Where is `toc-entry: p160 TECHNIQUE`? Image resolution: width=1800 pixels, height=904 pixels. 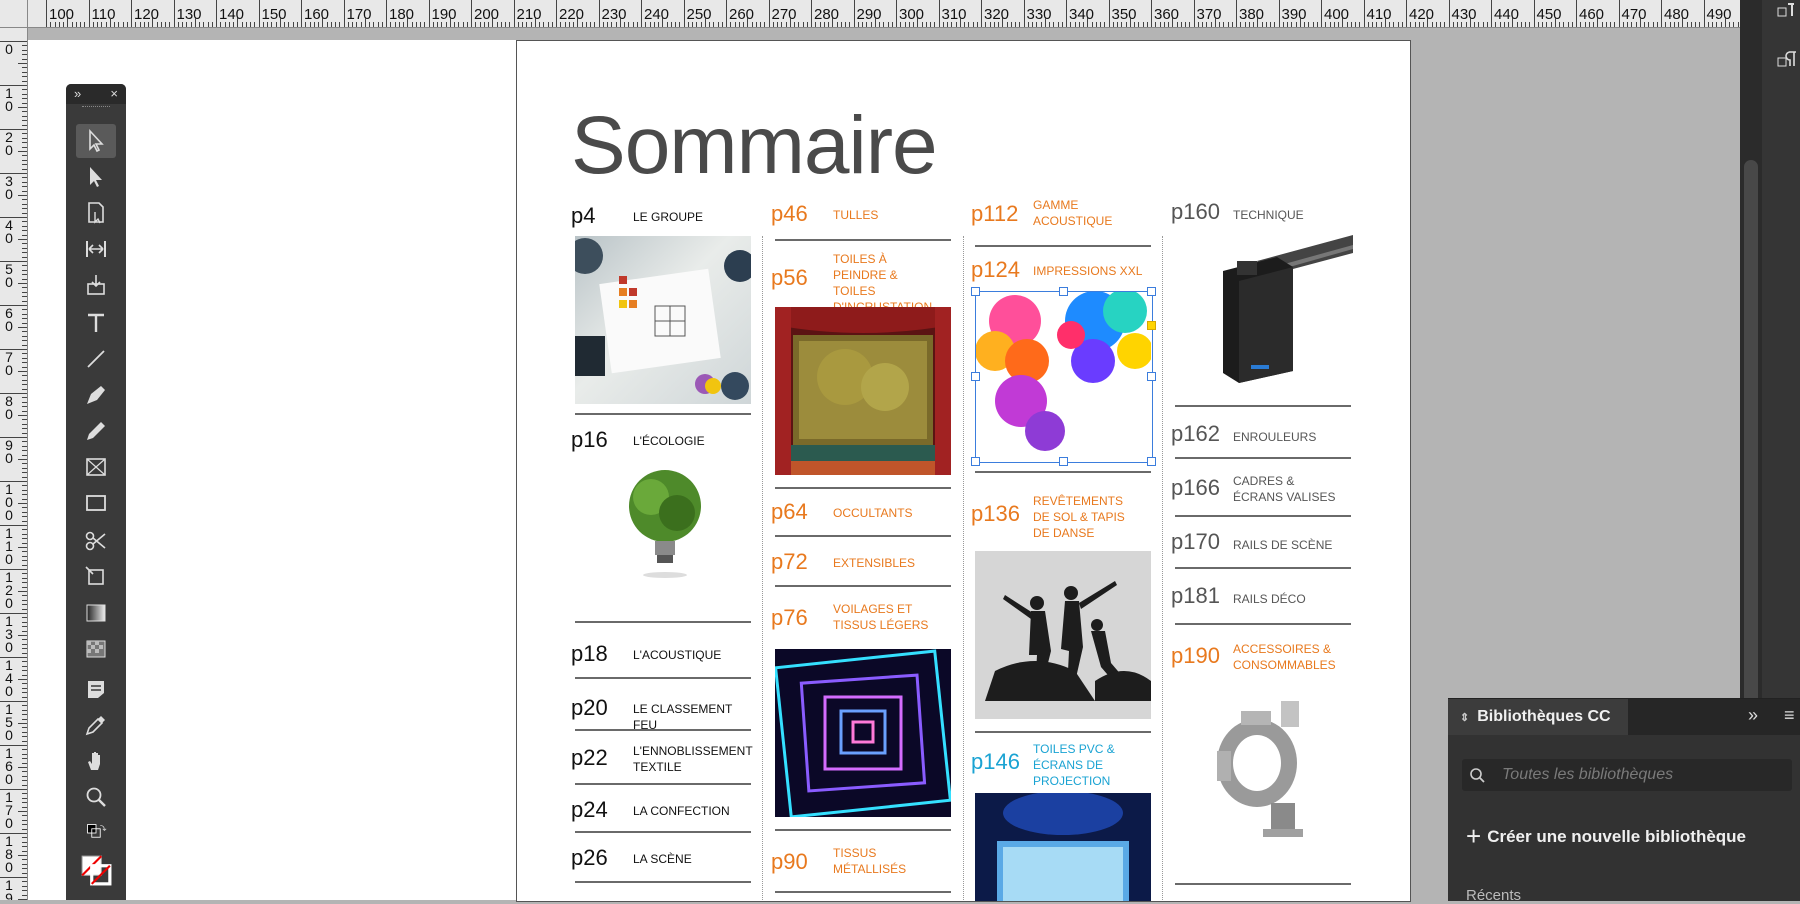 toc-entry: p160 TECHNIQUE is located at coordinates (1262, 212).